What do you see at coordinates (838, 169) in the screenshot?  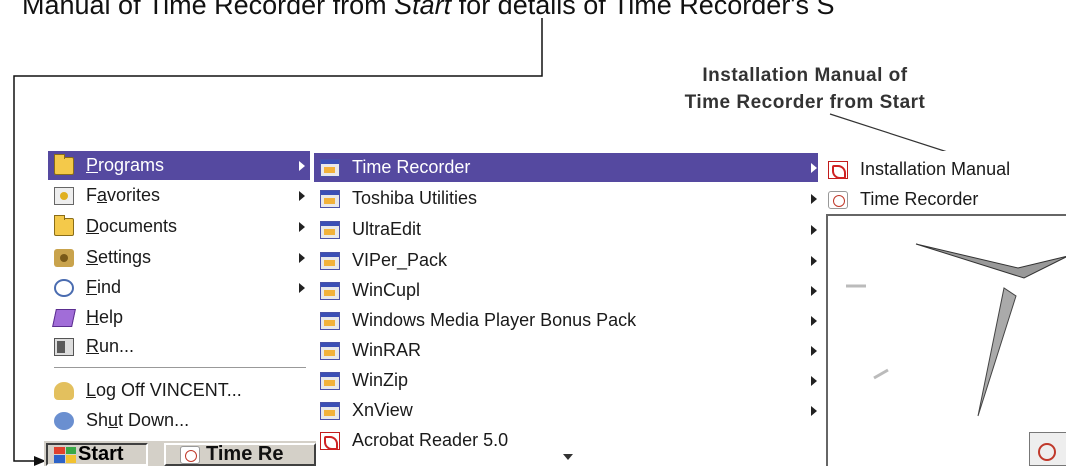 I see `pdf-icon` at bounding box center [838, 169].